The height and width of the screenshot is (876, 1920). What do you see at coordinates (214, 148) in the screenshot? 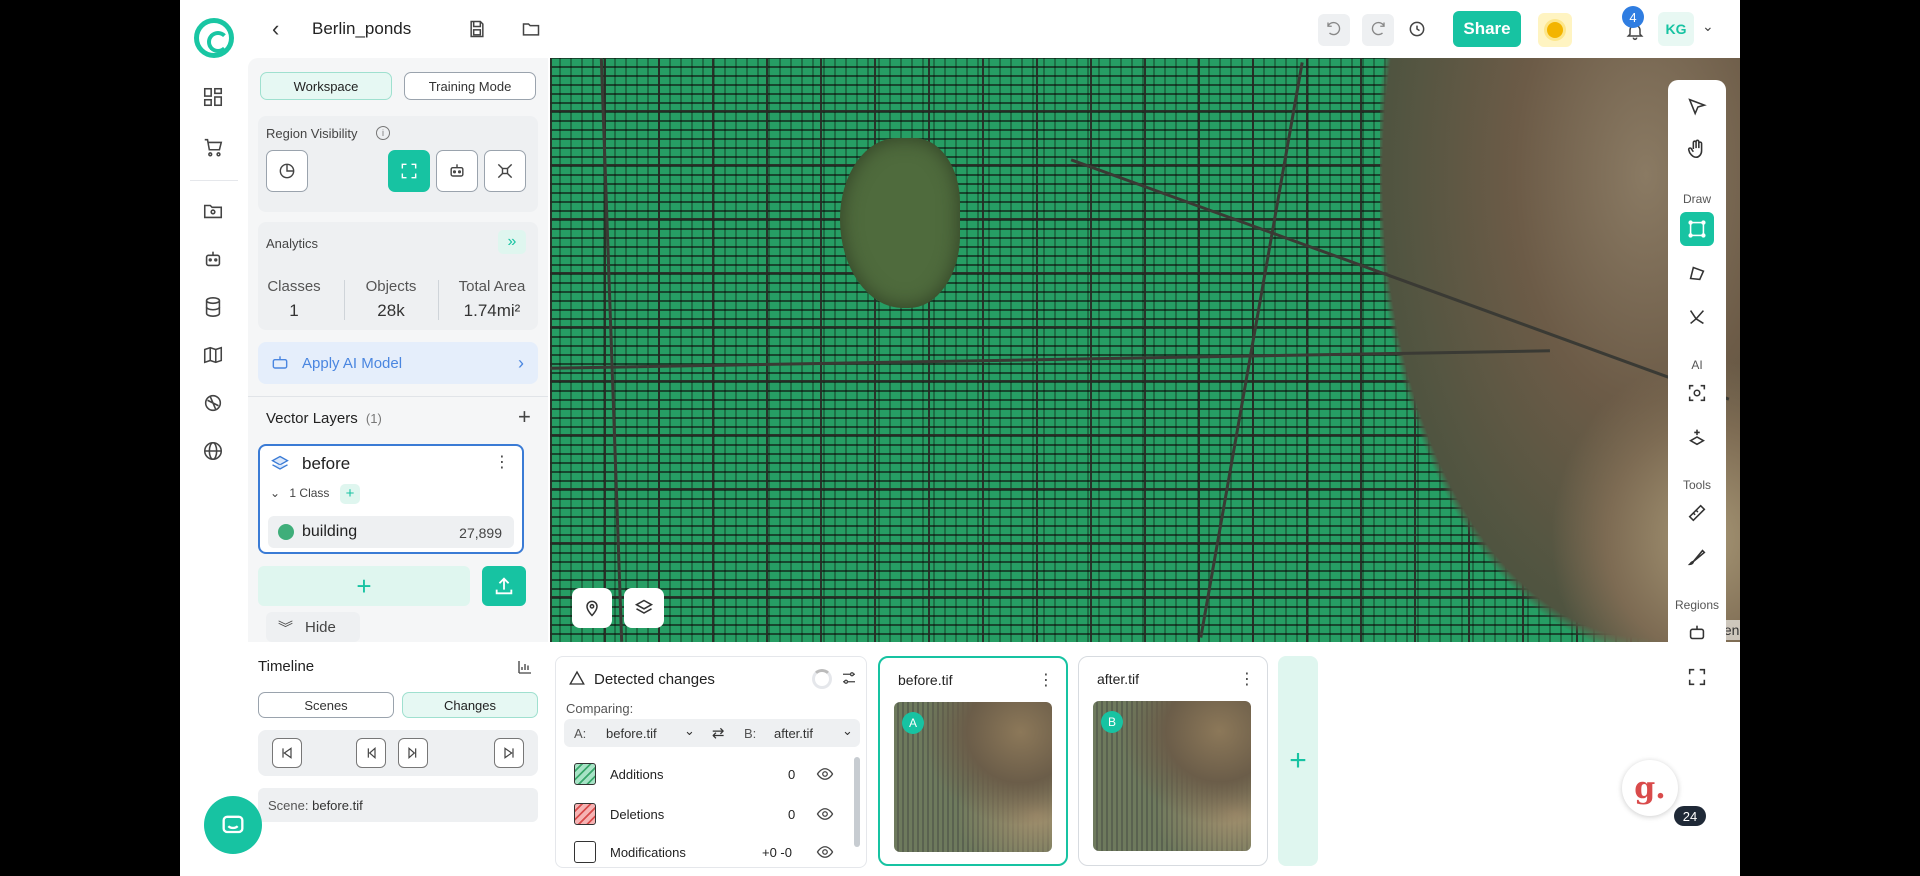
I see `cart-icon` at bounding box center [214, 148].